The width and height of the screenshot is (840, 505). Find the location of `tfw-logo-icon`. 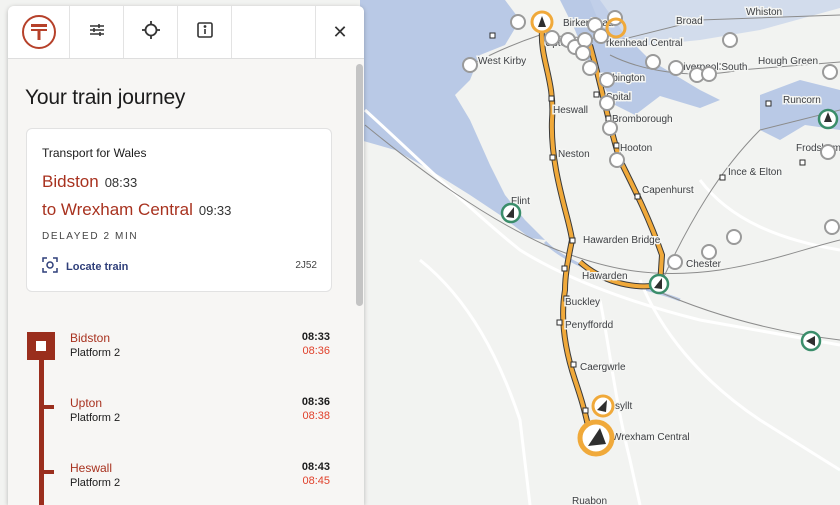

tfw-logo-icon is located at coordinates (38, 32).